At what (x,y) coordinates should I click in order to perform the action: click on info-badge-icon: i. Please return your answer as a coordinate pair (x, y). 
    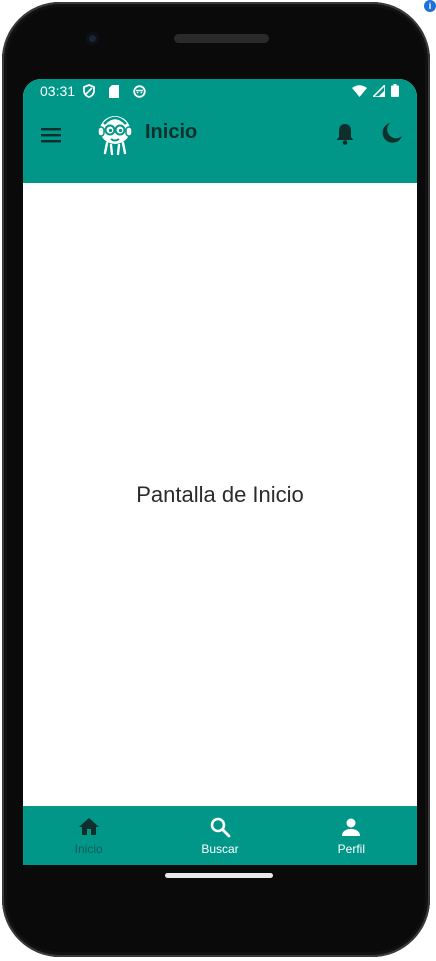
    Looking at the image, I should click on (430, 6).